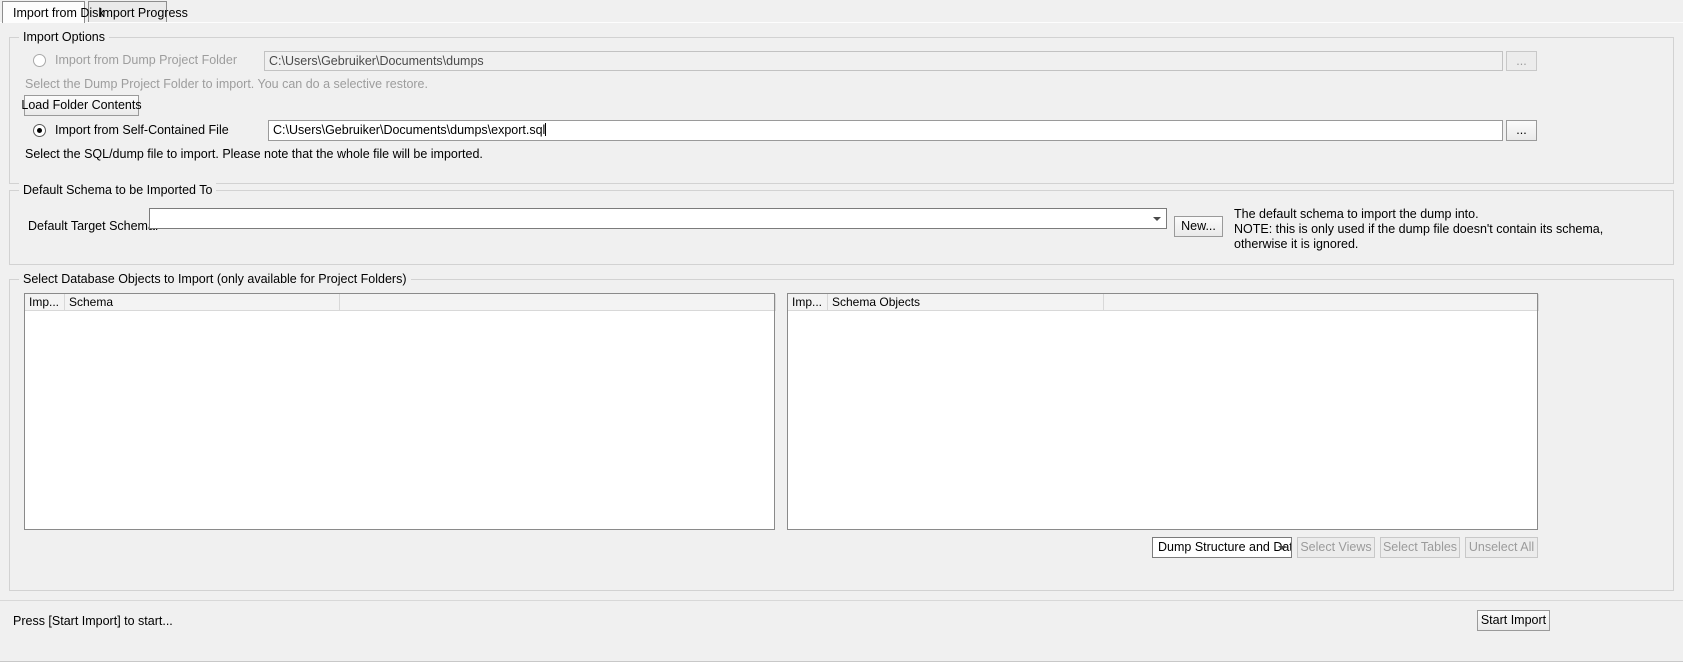 The image size is (1683, 662). What do you see at coordinates (118, 190) in the screenshot?
I see `default-schema-group-title: Default Schema to be Imported To` at bounding box center [118, 190].